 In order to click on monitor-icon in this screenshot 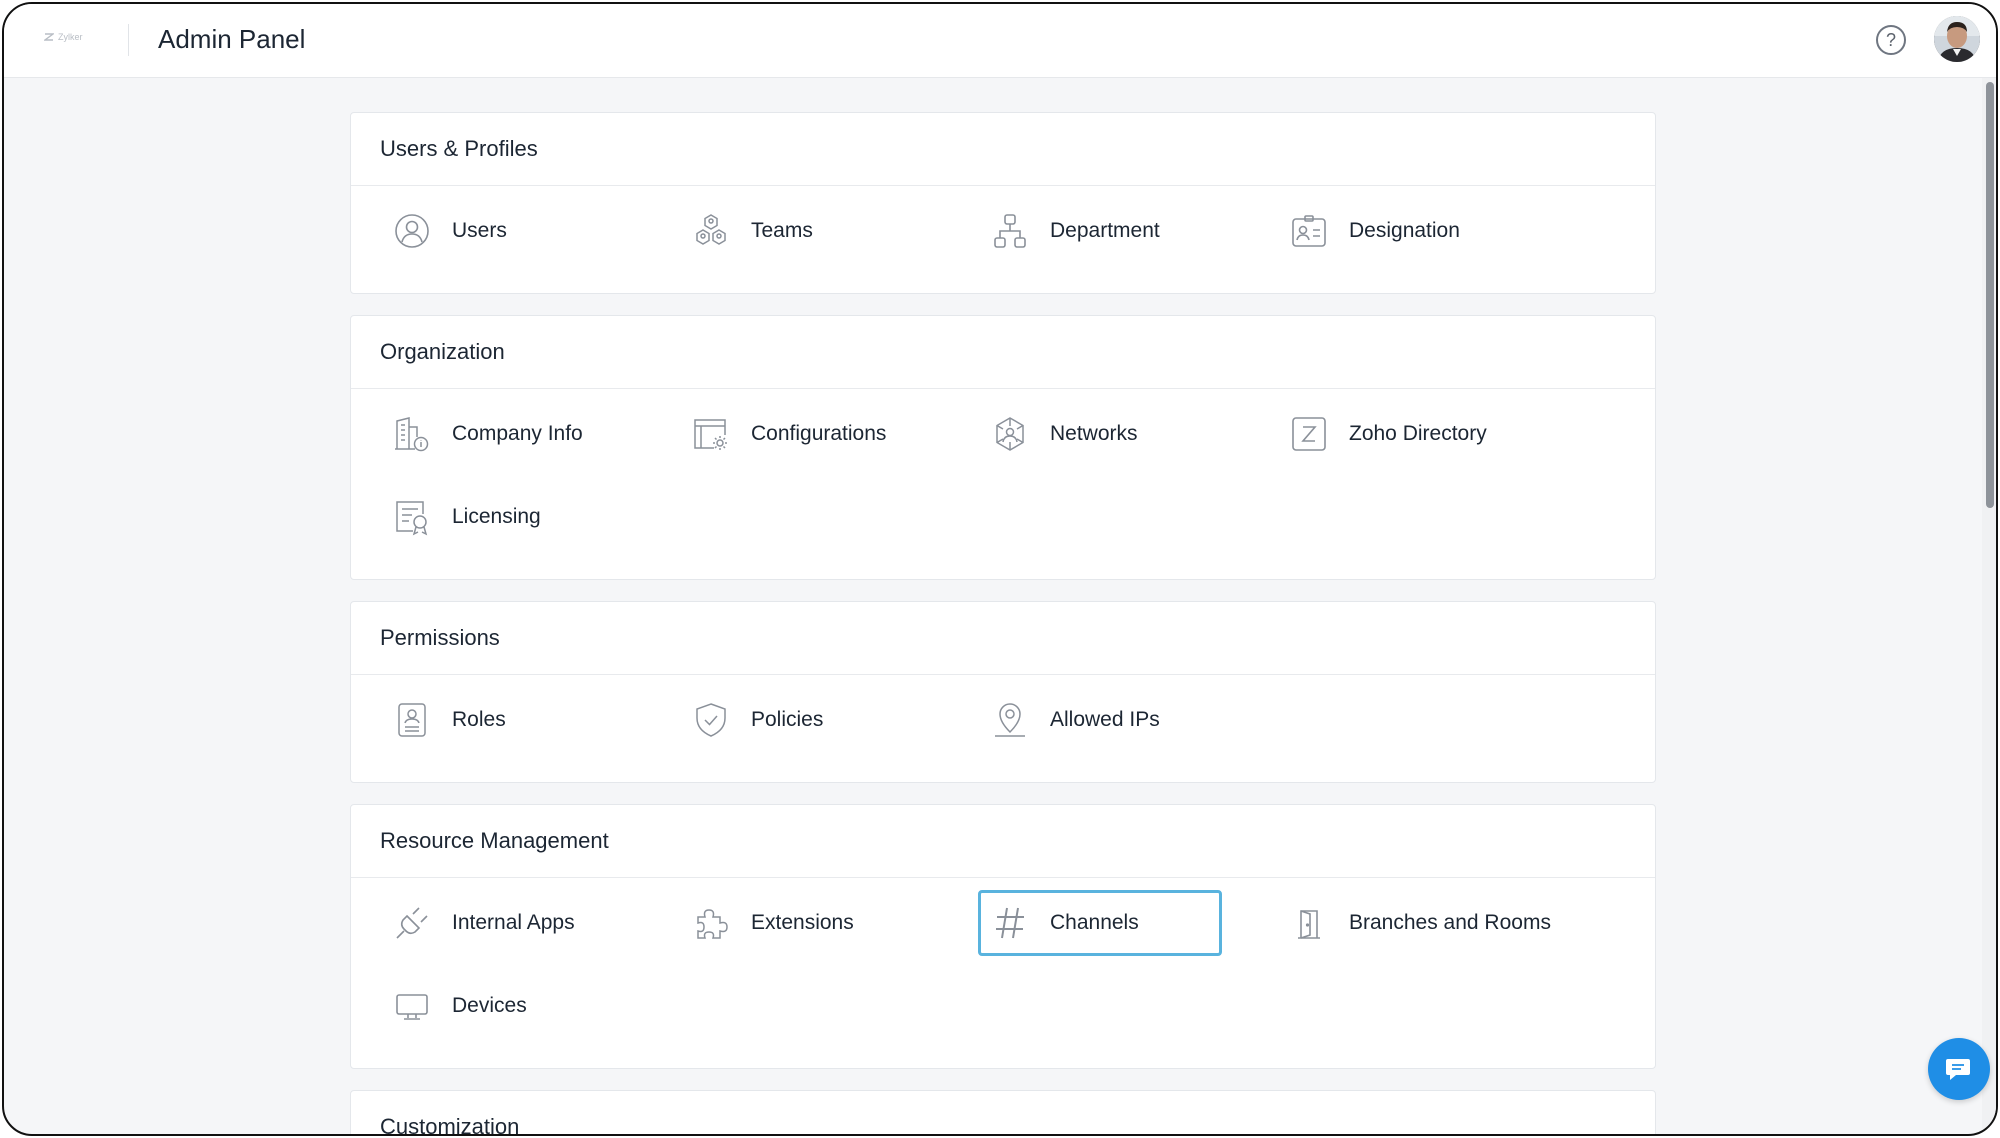, I will do `click(412, 1006)`.